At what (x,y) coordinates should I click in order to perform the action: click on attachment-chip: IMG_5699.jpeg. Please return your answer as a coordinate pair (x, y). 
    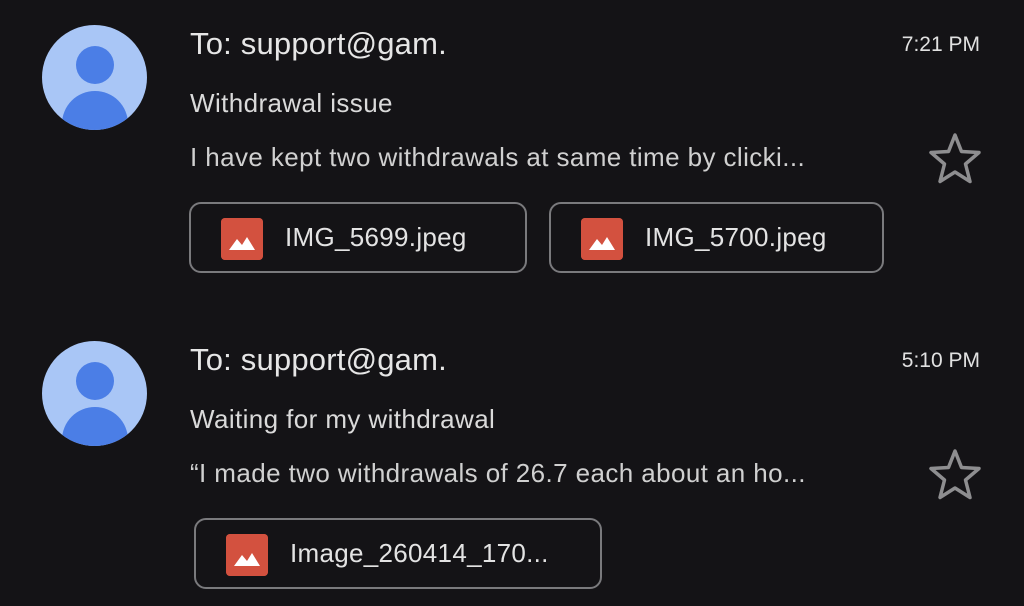
    Looking at the image, I should click on (358, 237).